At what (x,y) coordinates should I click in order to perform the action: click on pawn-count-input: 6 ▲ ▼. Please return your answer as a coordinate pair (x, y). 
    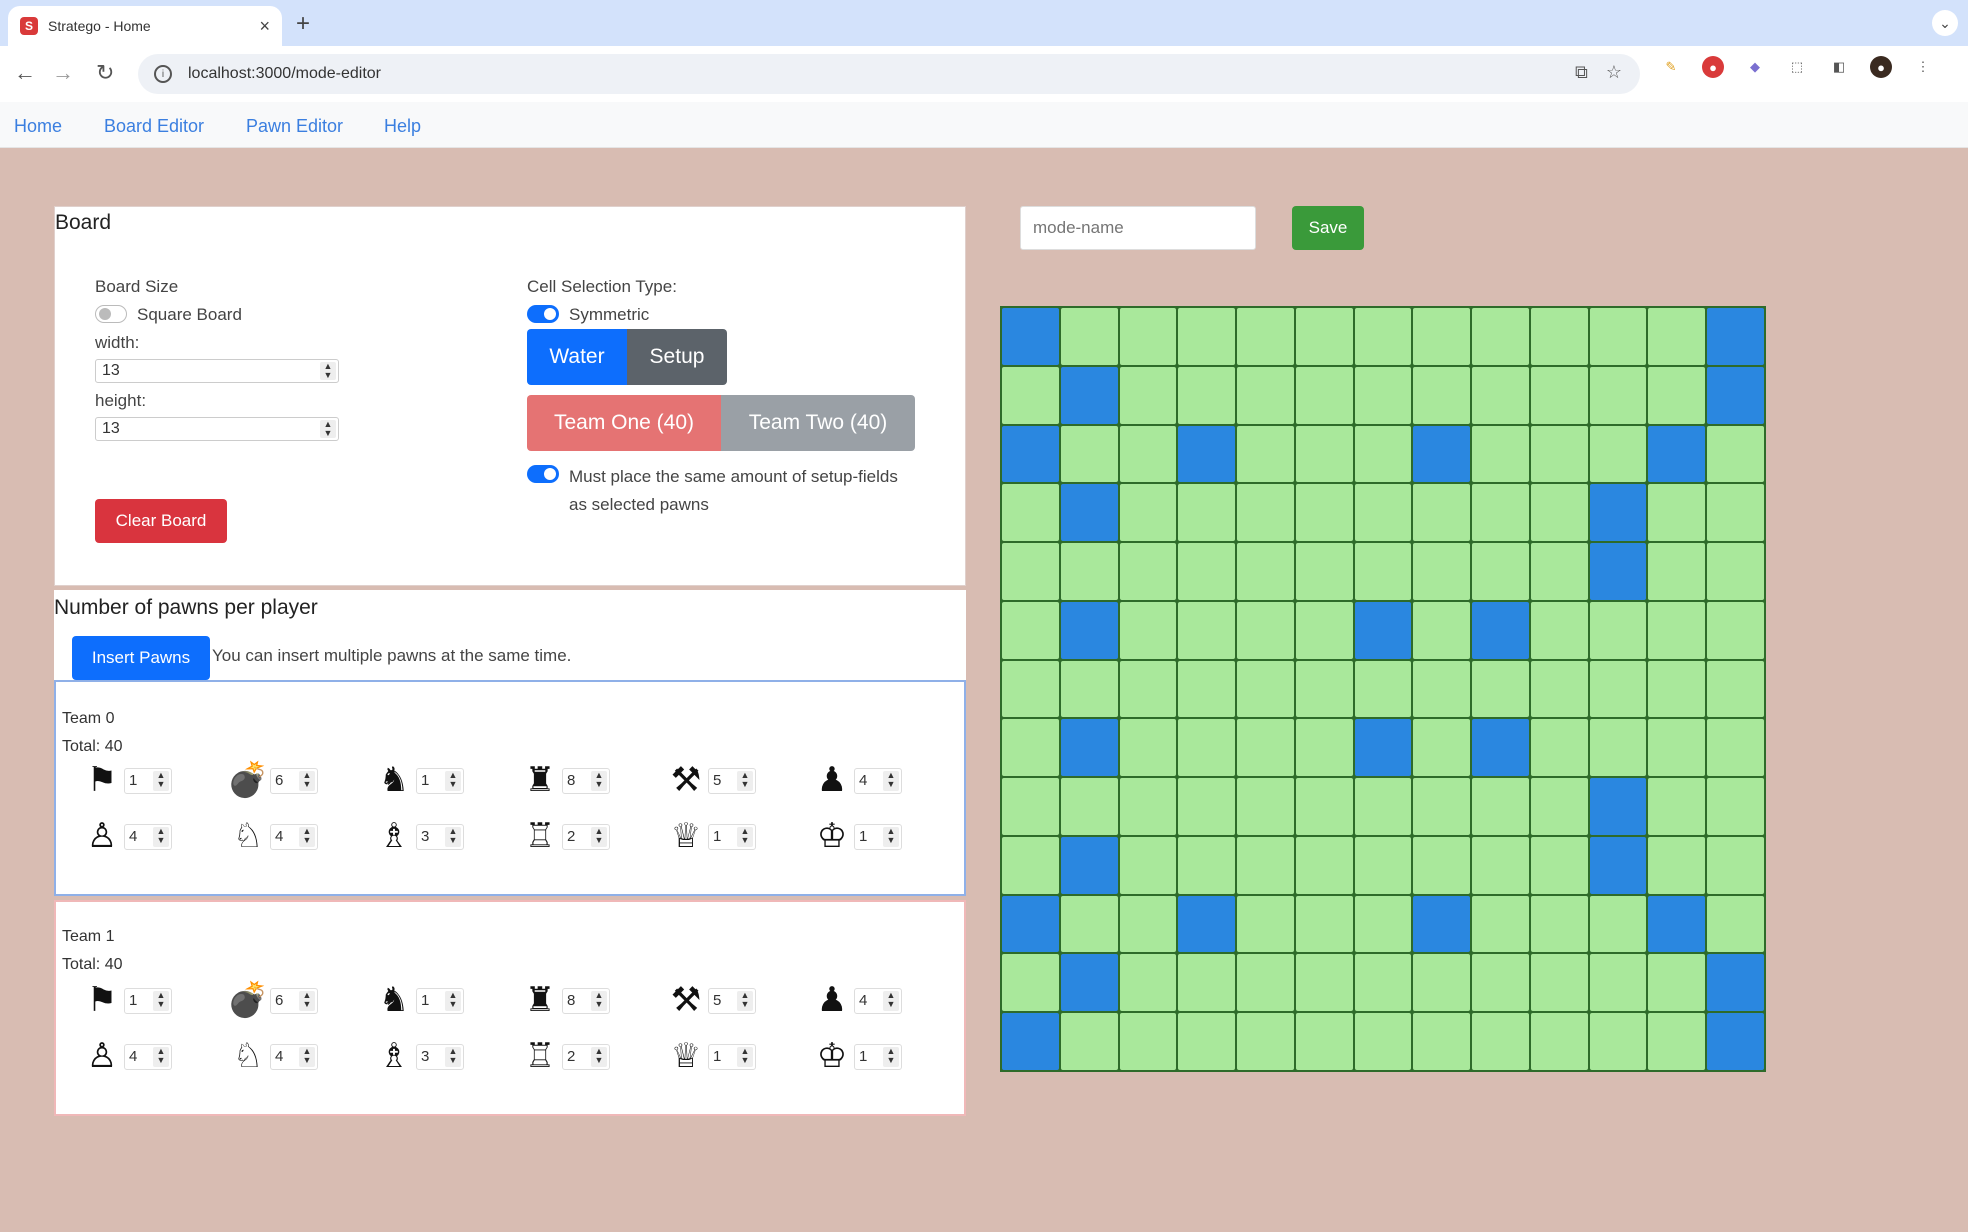
    Looking at the image, I should click on (294, 781).